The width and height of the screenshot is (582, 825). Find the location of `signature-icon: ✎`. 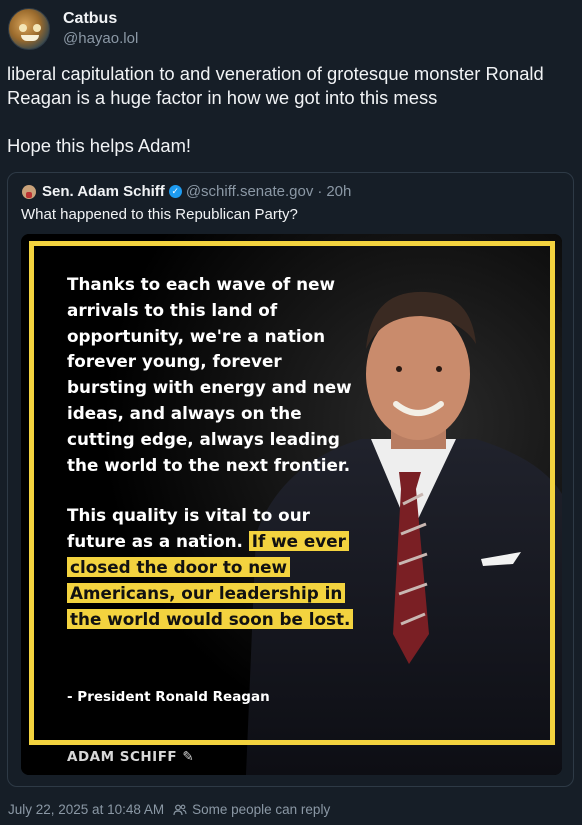

signature-icon: ✎ is located at coordinates (188, 757).